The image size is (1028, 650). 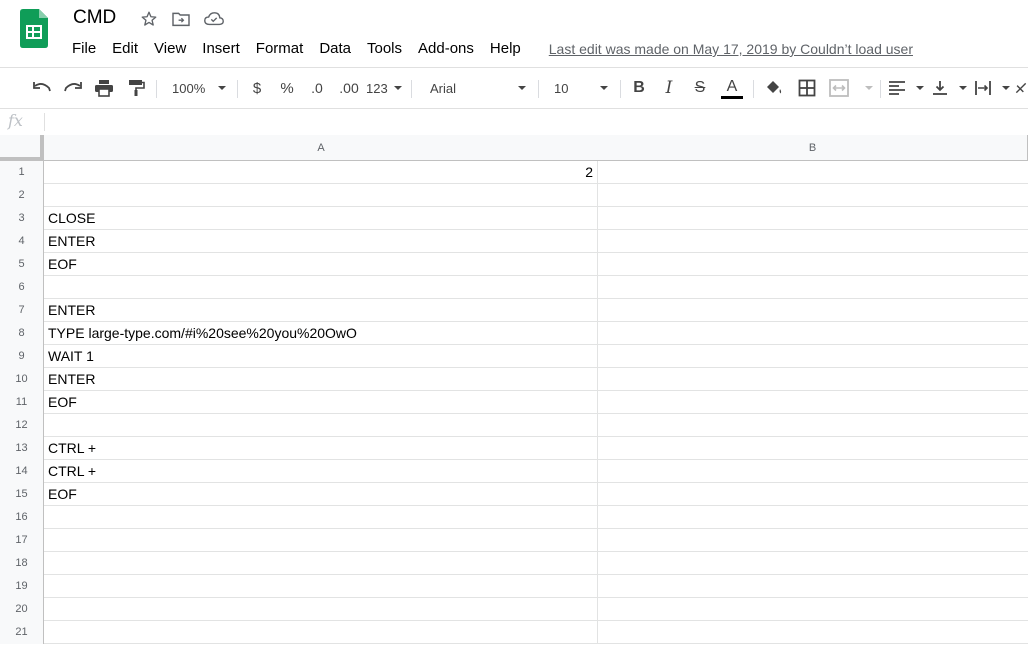 What do you see at coordinates (221, 49) in the screenshot?
I see `menu-insert: Insert` at bounding box center [221, 49].